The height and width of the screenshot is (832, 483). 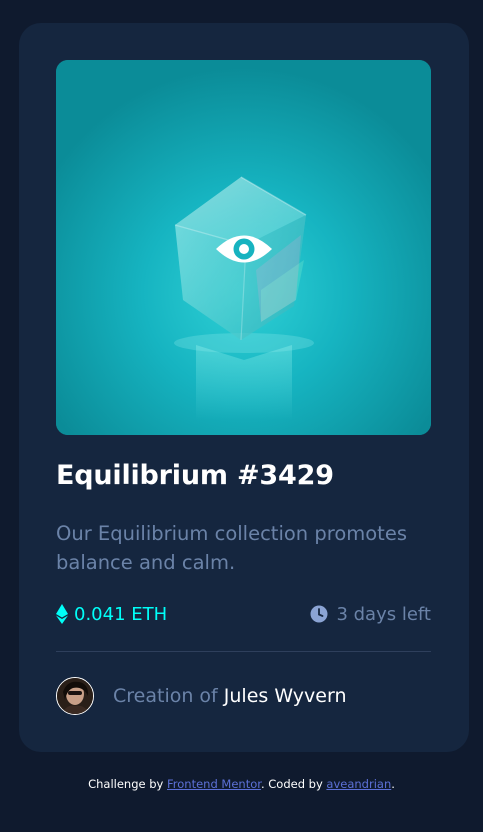 What do you see at coordinates (393, 784) in the screenshot?
I see `attribution-suffix: .` at bounding box center [393, 784].